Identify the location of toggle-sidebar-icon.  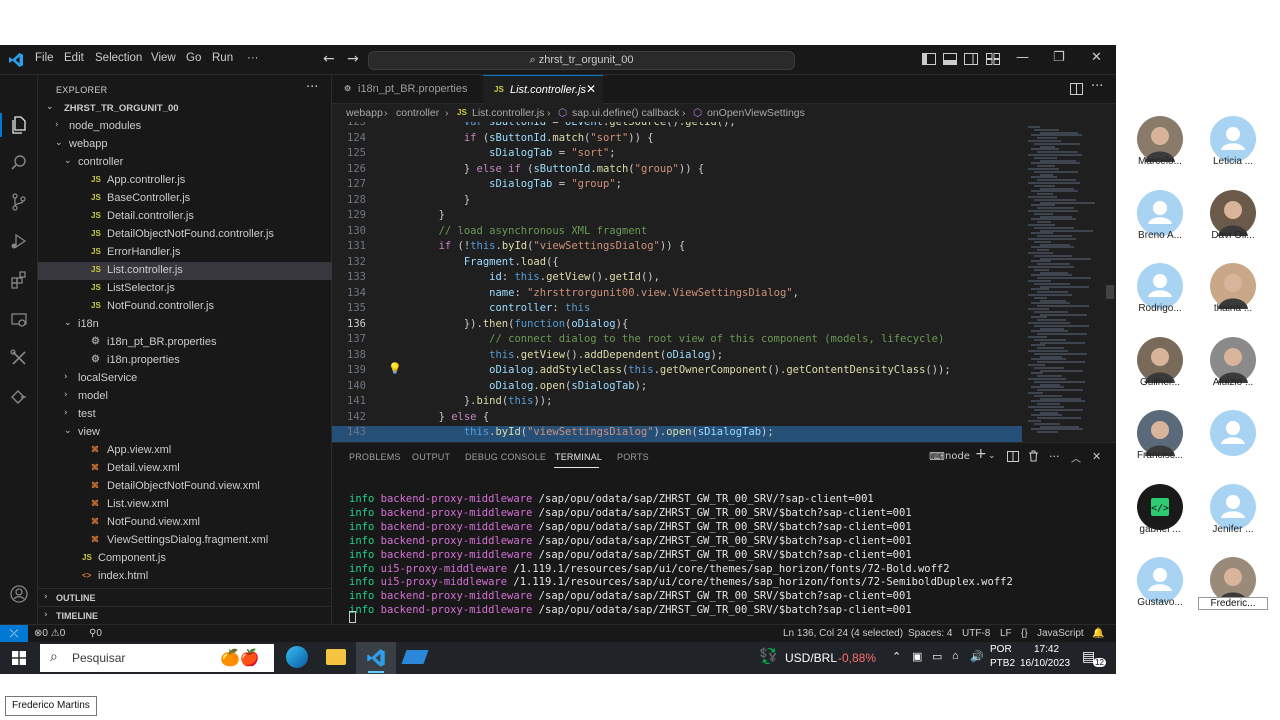
(929, 59).